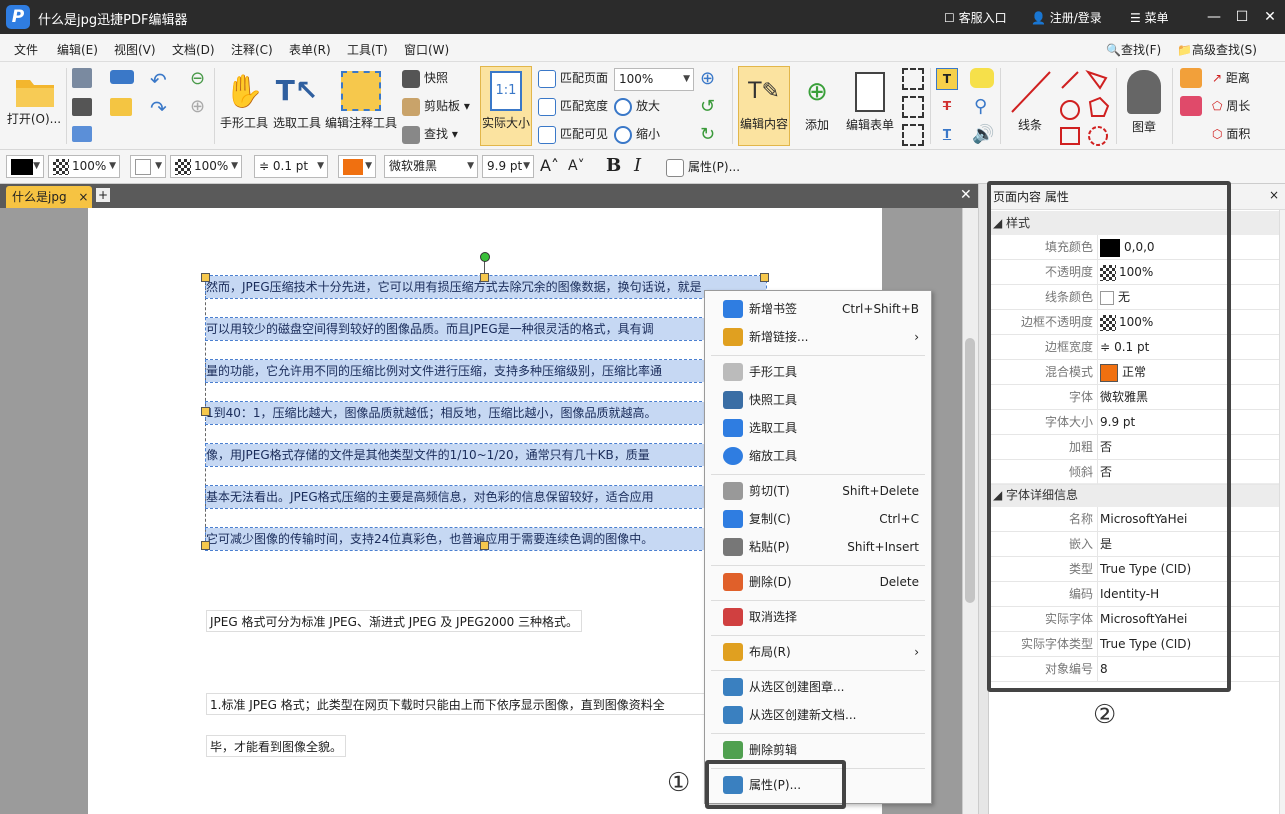  What do you see at coordinates (122, 77) in the screenshot?
I see `cloud-icon` at bounding box center [122, 77].